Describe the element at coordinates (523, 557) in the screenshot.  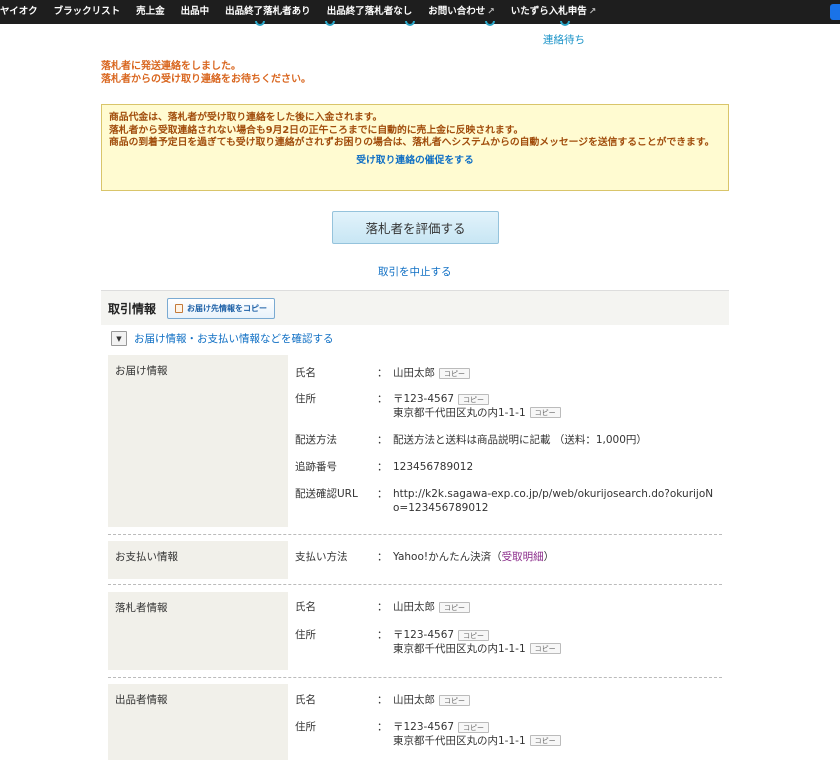
I see `receipt-detail-link: 受取明細` at that location.